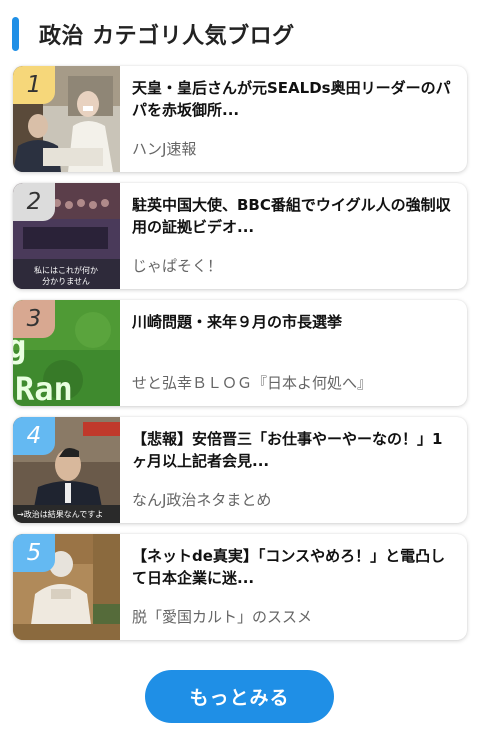 This screenshot has width=480, height=746. I want to click on ranking-item-3: g Ran 3 川崎問題・来年９月の市長選挙 せと弘幸ＢＬＯＧ『日本よ何処へ』, so click(240, 353).